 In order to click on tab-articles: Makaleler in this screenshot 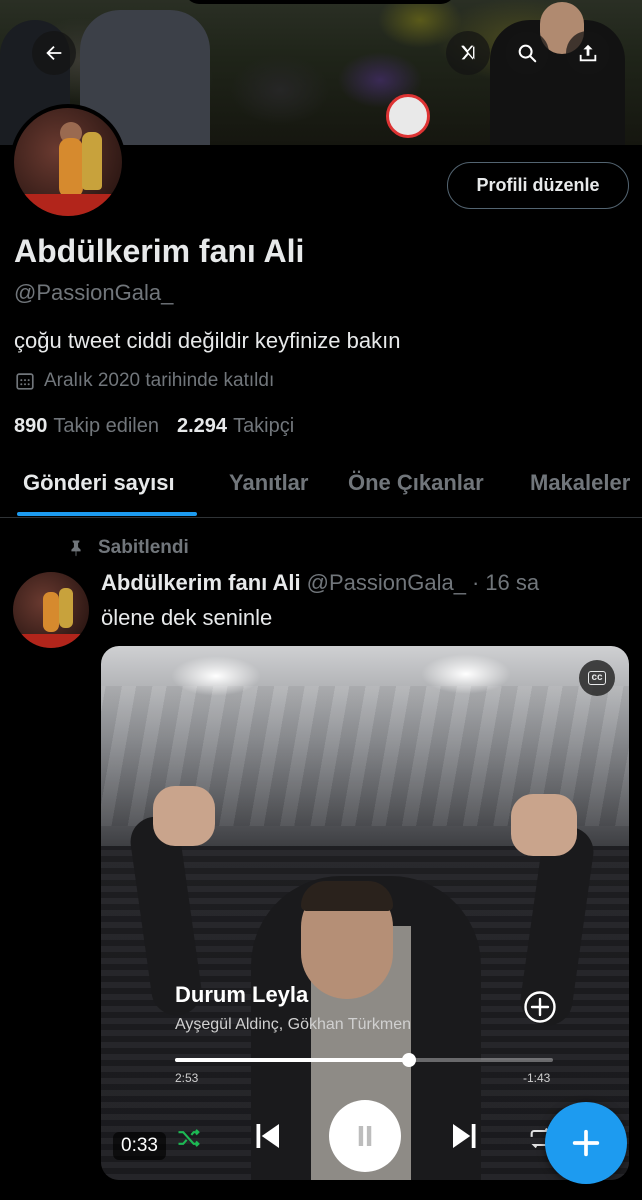, I will do `click(580, 483)`.